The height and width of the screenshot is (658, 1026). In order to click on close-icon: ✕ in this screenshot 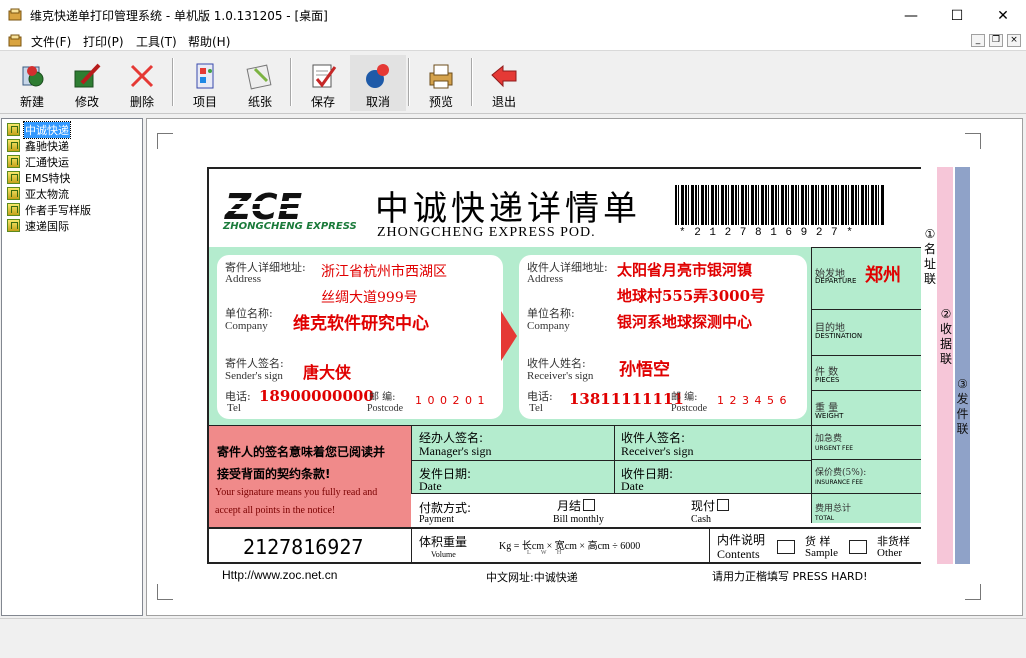, I will do `click(1003, 16)`.